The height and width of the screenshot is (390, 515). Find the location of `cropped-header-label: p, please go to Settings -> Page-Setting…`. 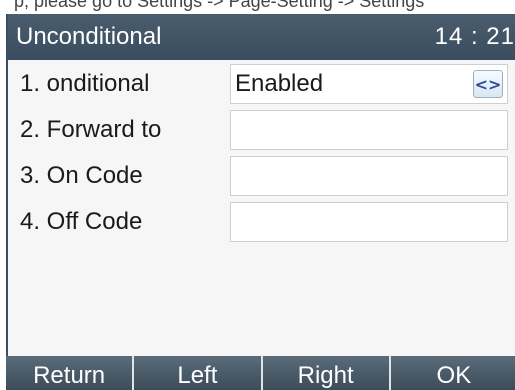

cropped-header-label: p, please go to Settings -> Page-Setting… is located at coordinates (219, 5).